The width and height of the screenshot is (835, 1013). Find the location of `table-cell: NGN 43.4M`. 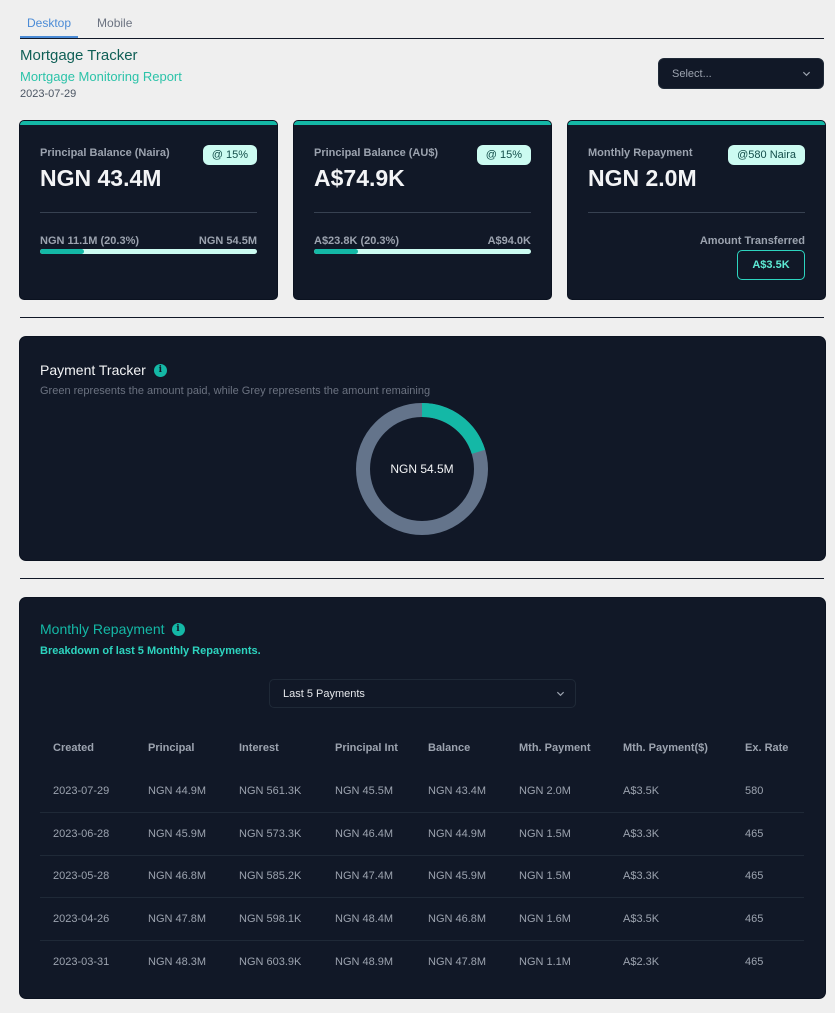

table-cell: NGN 43.4M is located at coordinates (460, 791).